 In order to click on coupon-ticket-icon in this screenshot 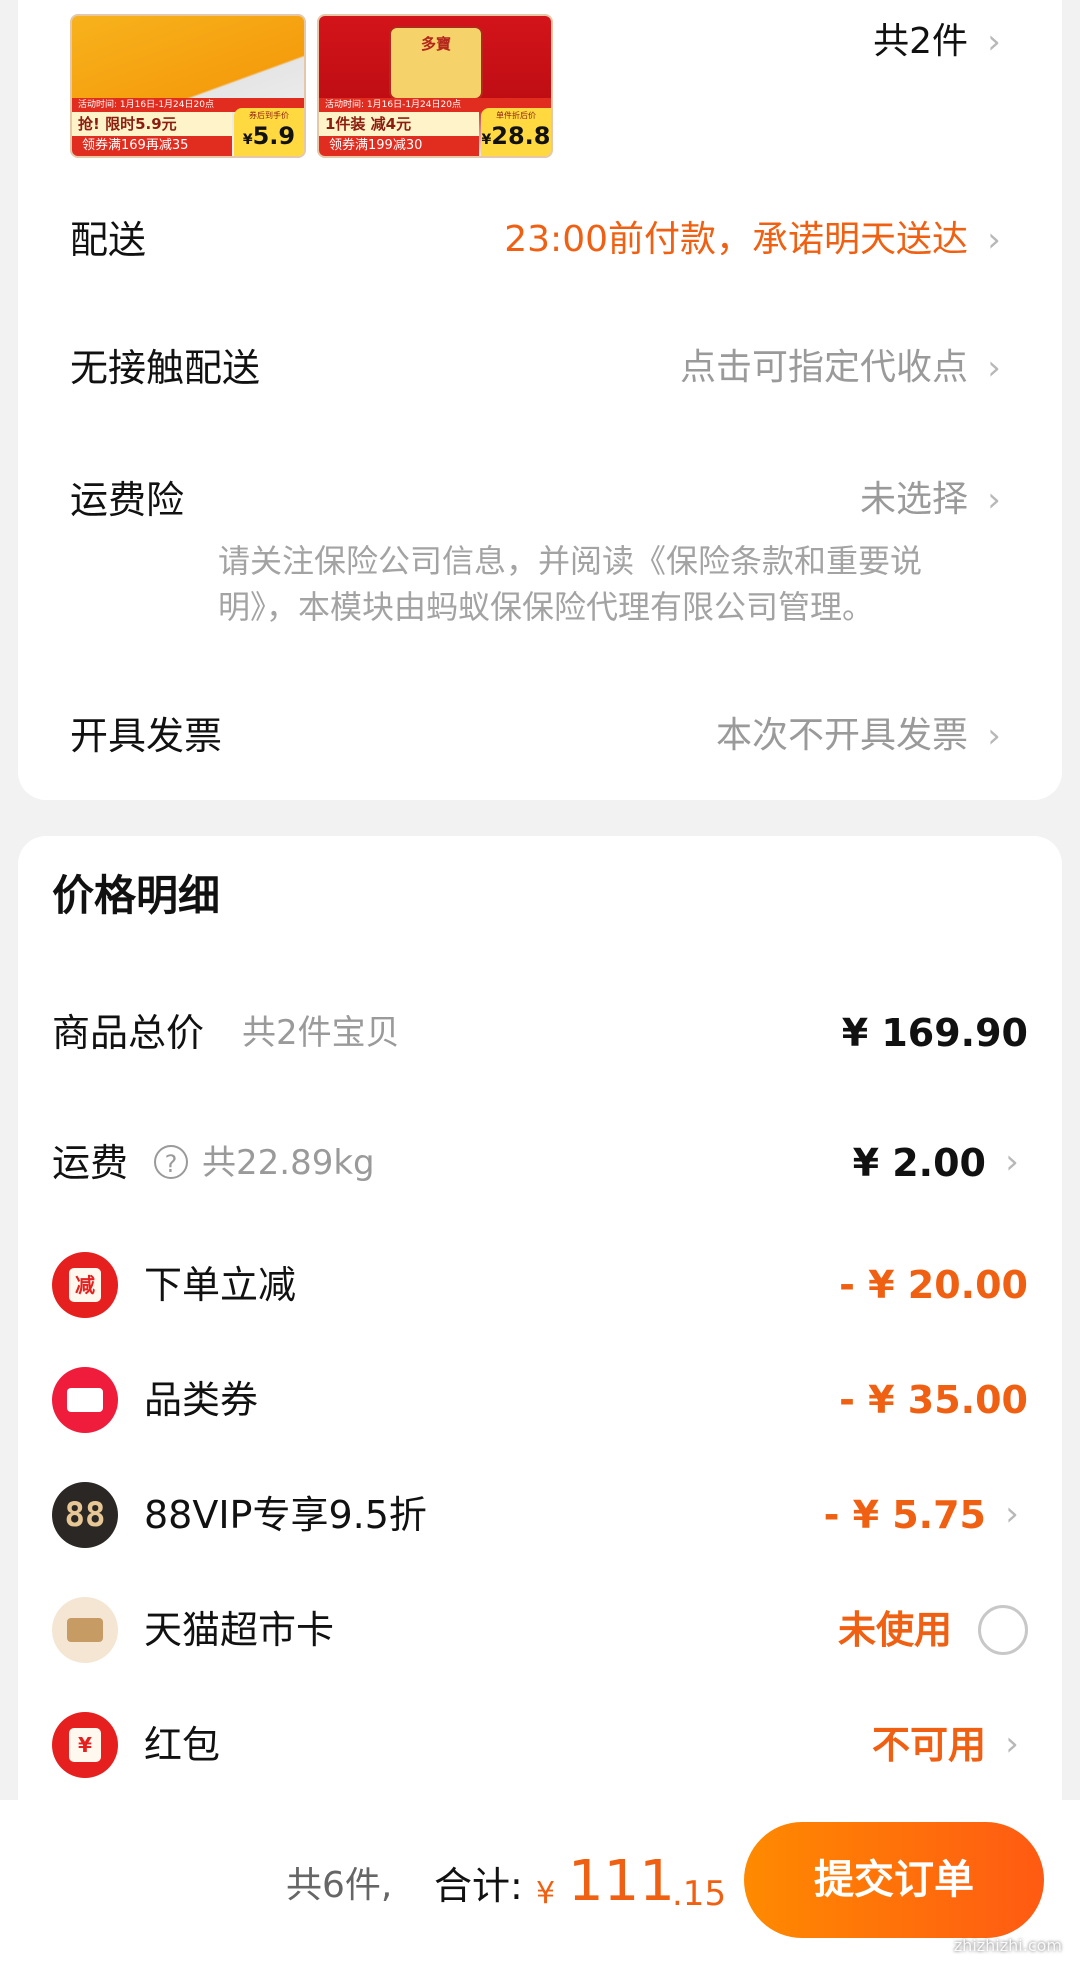, I will do `click(85, 1400)`.